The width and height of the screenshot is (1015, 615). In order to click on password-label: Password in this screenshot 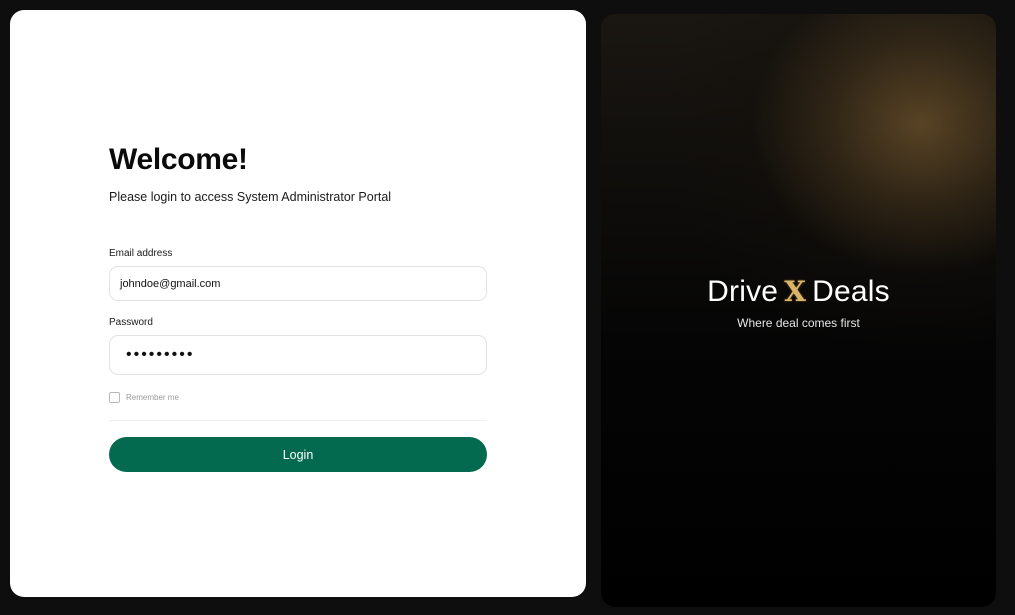, I will do `click(131, 322)`.